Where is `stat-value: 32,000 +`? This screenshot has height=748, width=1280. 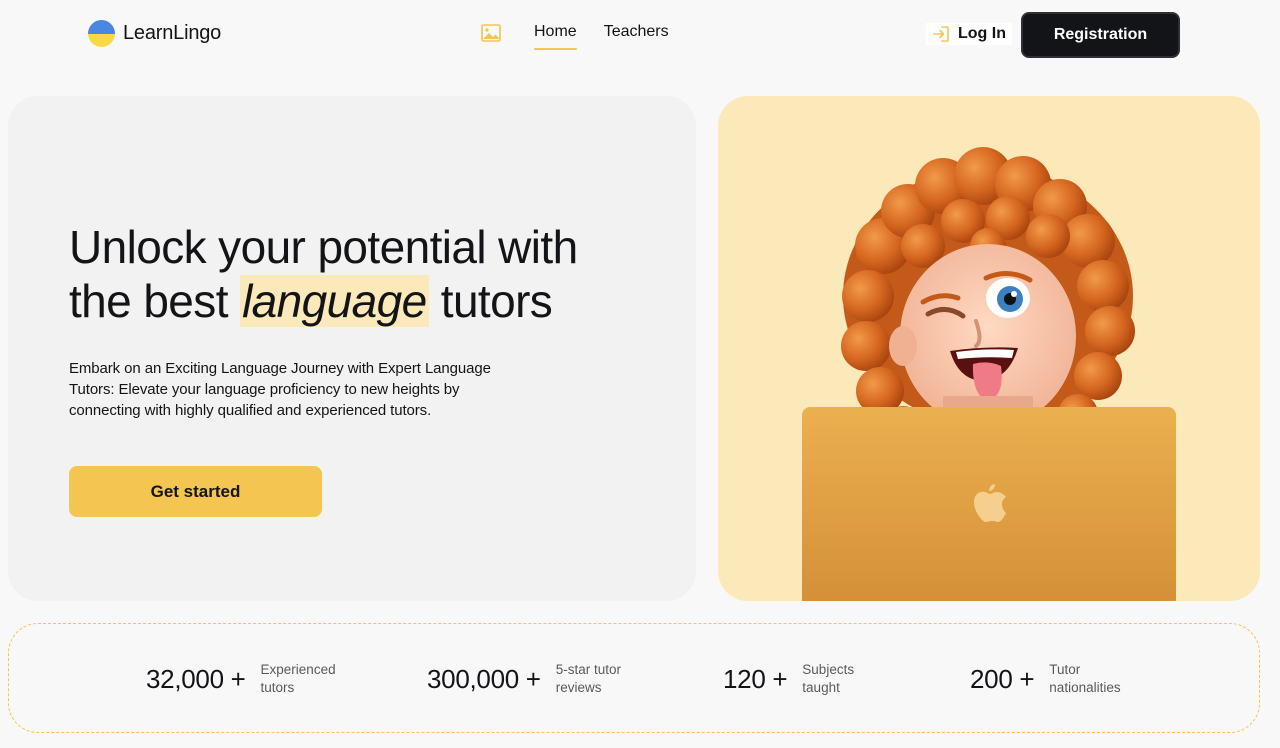
stat-value: 32,000 + is located at coordinates (196, 678).